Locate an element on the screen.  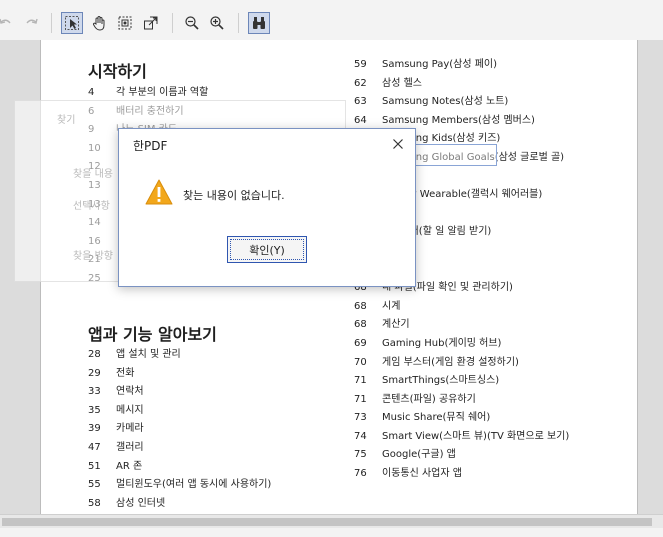
toc-entry-title: 메시지 is located at coordinates (130, 410).